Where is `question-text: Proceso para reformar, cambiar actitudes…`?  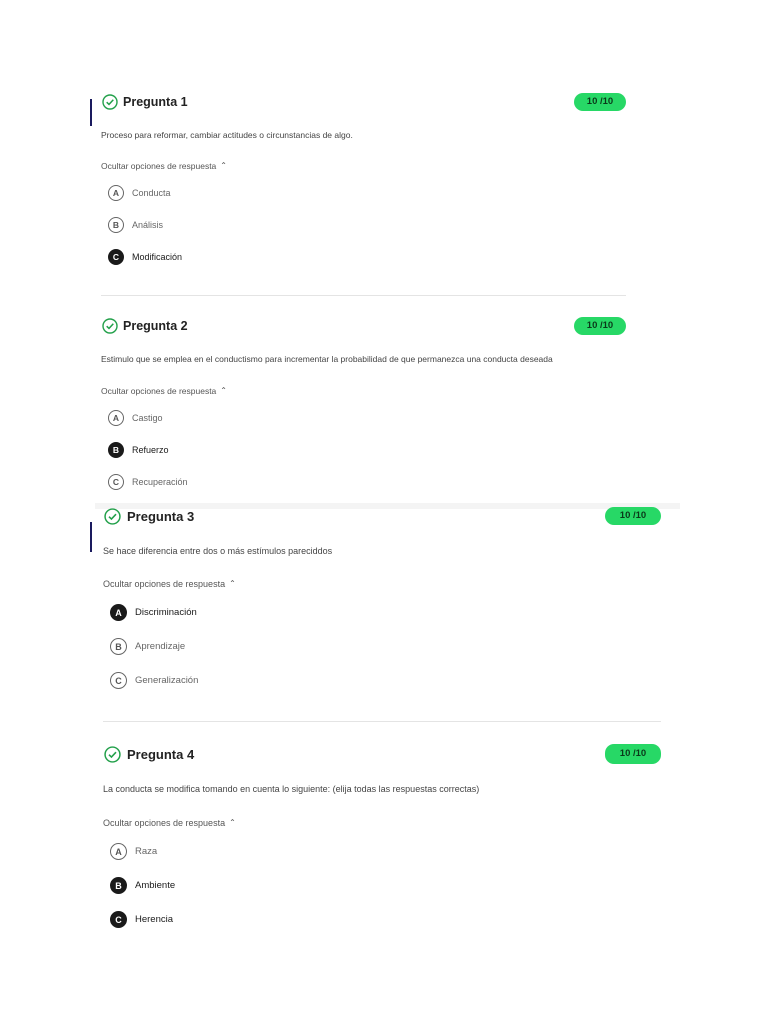
question-text: Proceso para reformar, cambiar actitudes… is located at coordinates (227, 135).